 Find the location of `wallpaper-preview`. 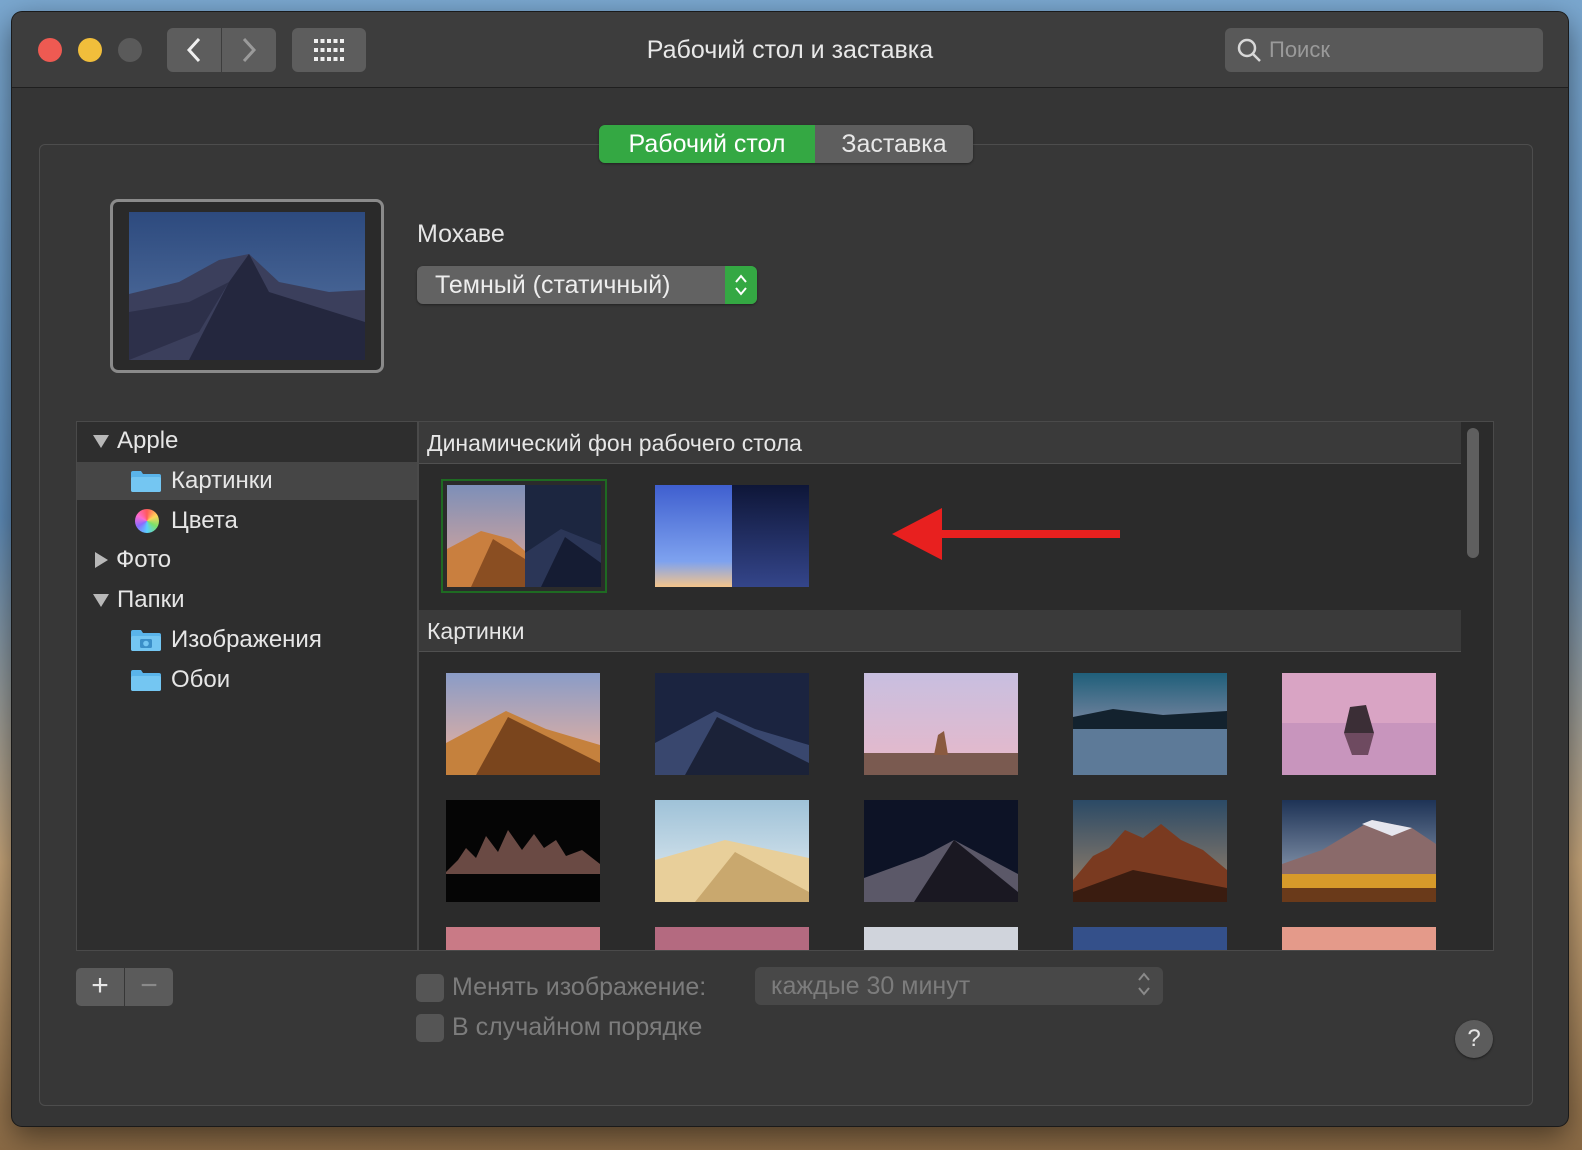

wallpaper-preview is located at coordinates (247, 286).